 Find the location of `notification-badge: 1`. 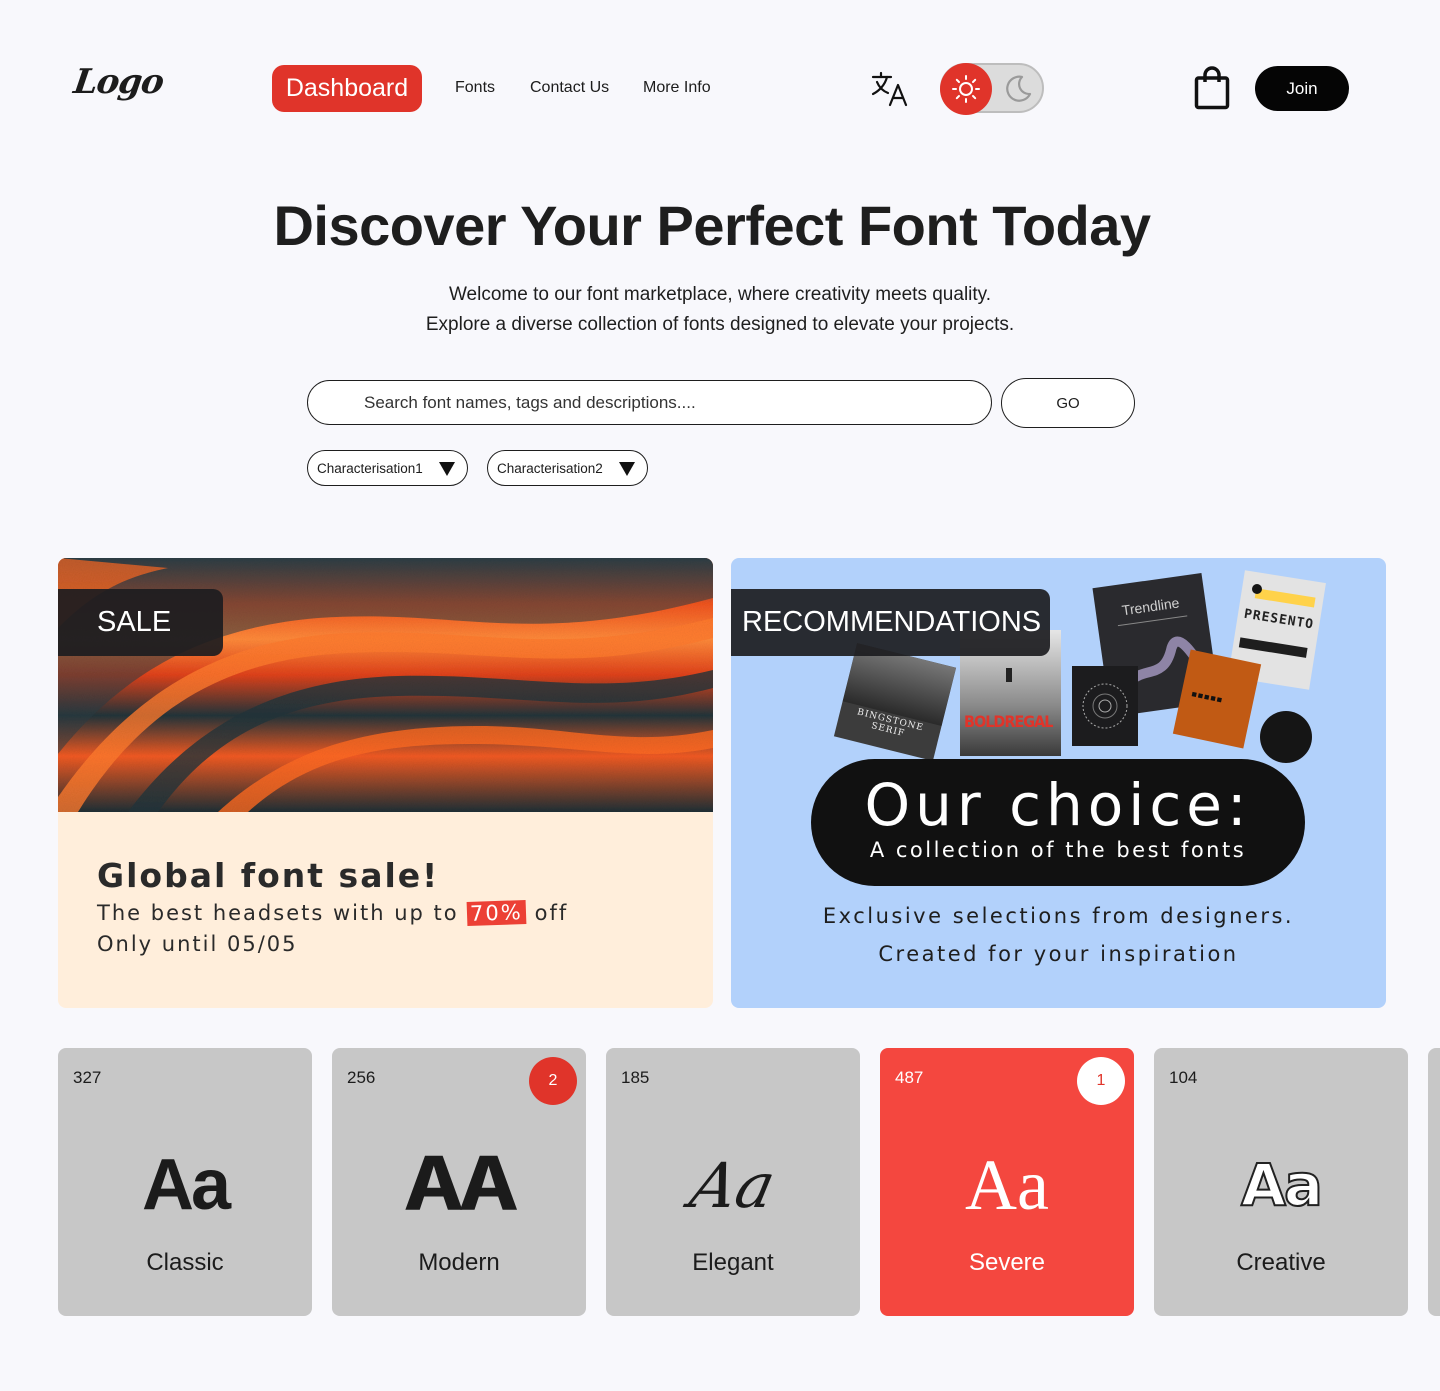

notification-badge: 1 is located at coordinates (1101, 1081).